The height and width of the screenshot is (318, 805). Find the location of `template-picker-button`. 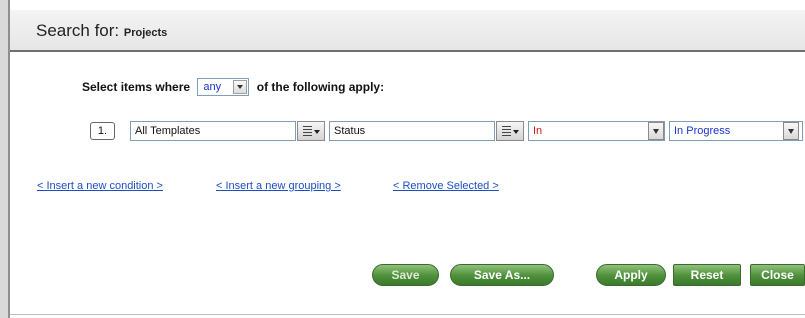

template-picker-button is located at coordinates (311, 131).